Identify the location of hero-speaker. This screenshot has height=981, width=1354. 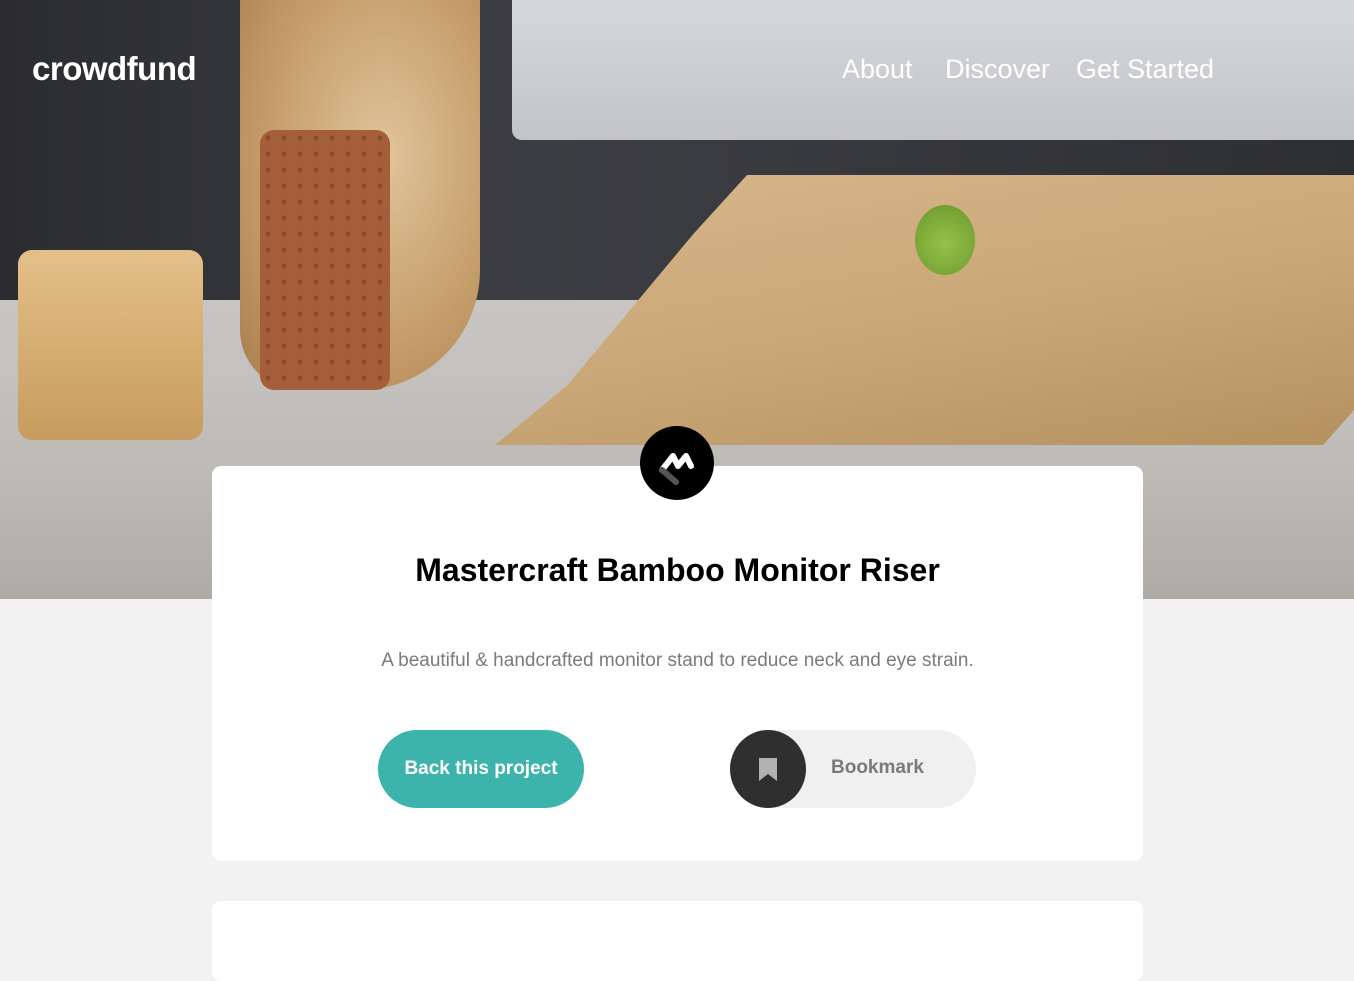
(325, 260).